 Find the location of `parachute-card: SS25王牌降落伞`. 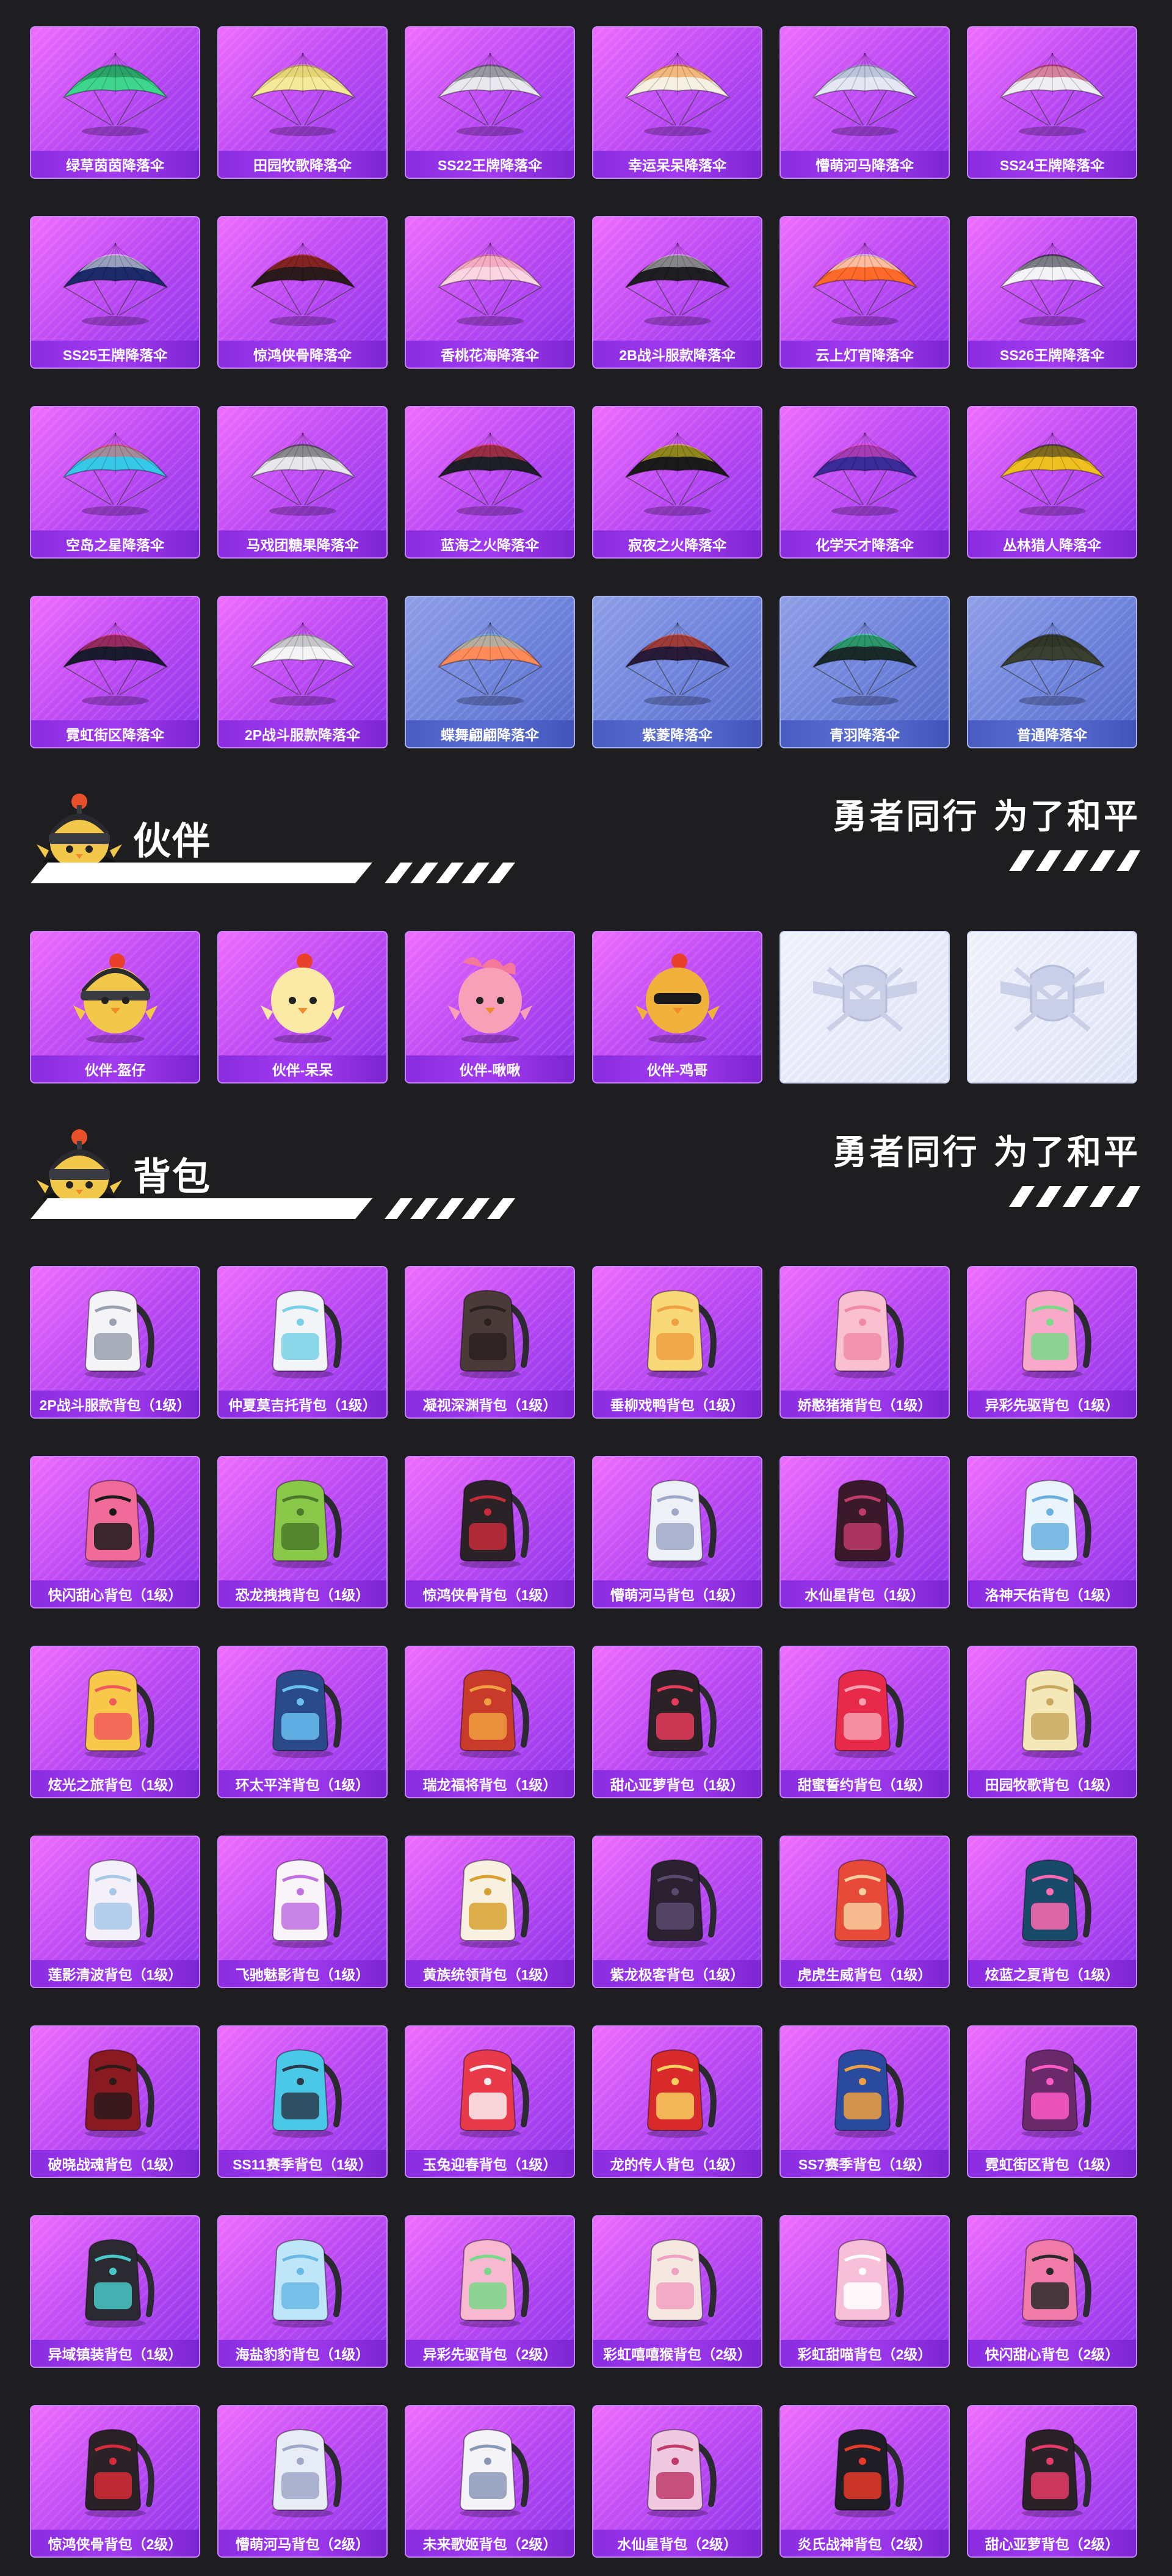

parachute-card: SS25王牌降落伞 is located at coordinates (115, 292).